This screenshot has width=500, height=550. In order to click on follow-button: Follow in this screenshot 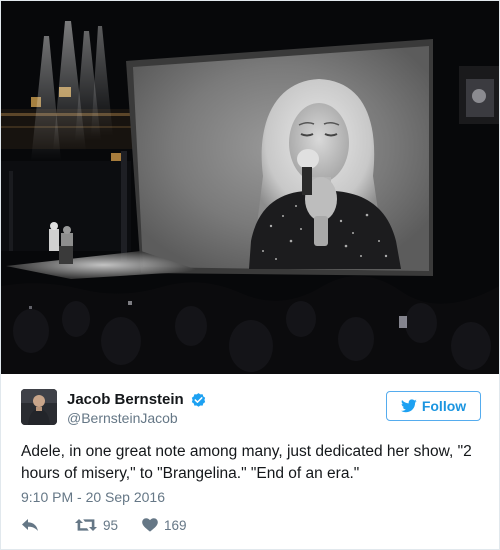, I will do `click(433, 406)`.